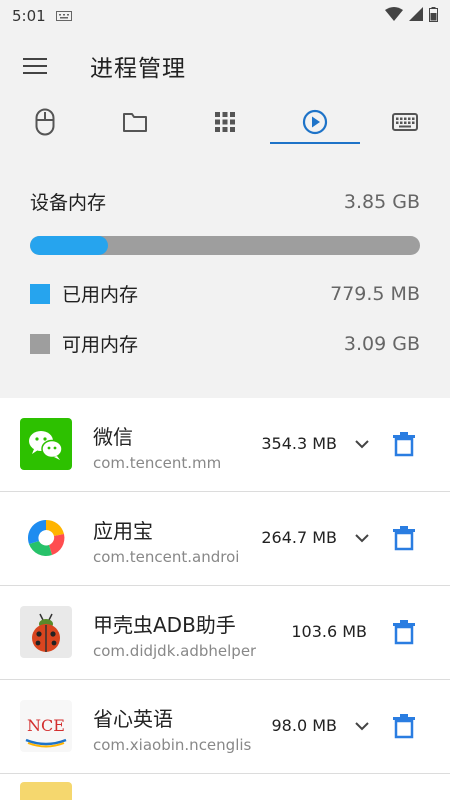 This screenshot has height=800, width=450. Describe the element at coordinates (394, 16) in the screenshot. I see `wifi-icon` at that location.